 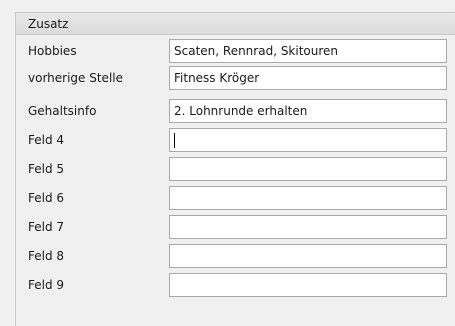 I want to click on form-row-feld-4: Feld 4, so click(x=235, y=141).